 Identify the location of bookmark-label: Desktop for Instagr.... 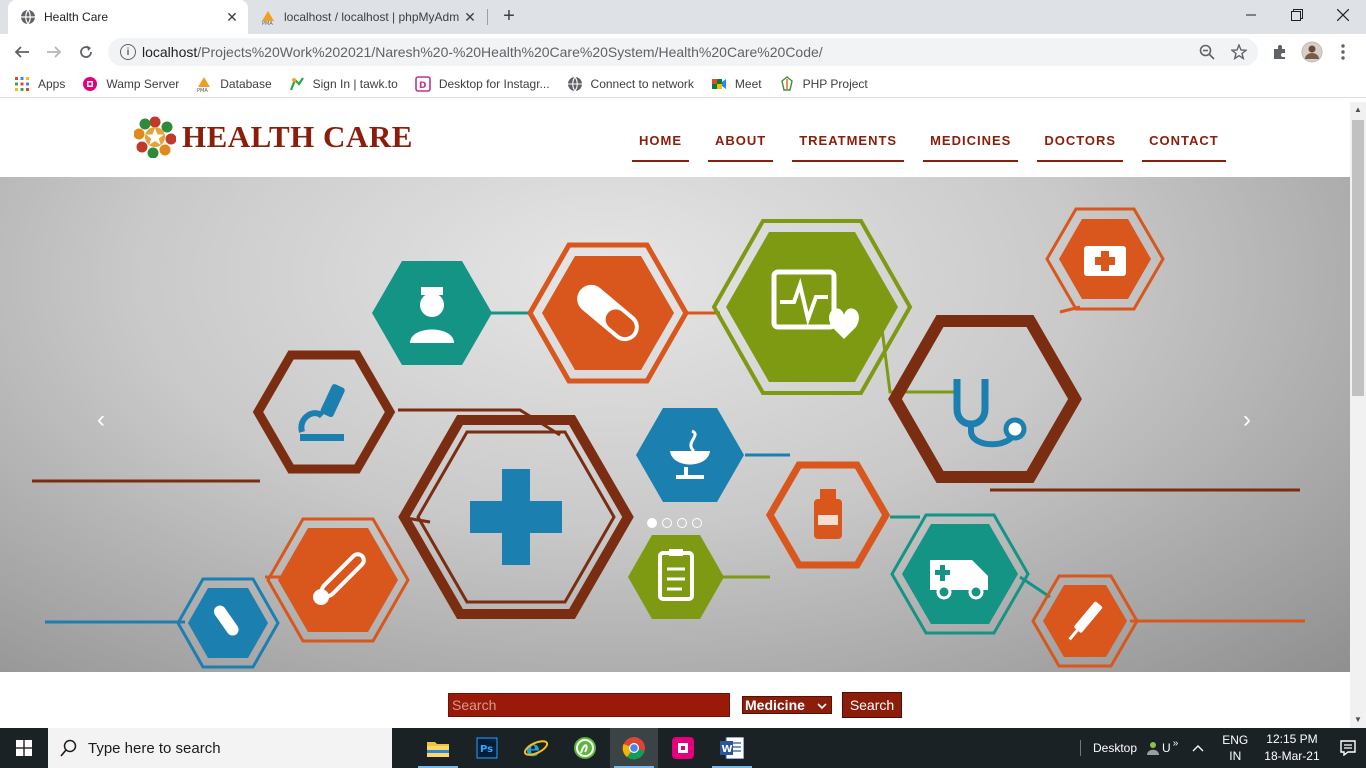
(494, 83).